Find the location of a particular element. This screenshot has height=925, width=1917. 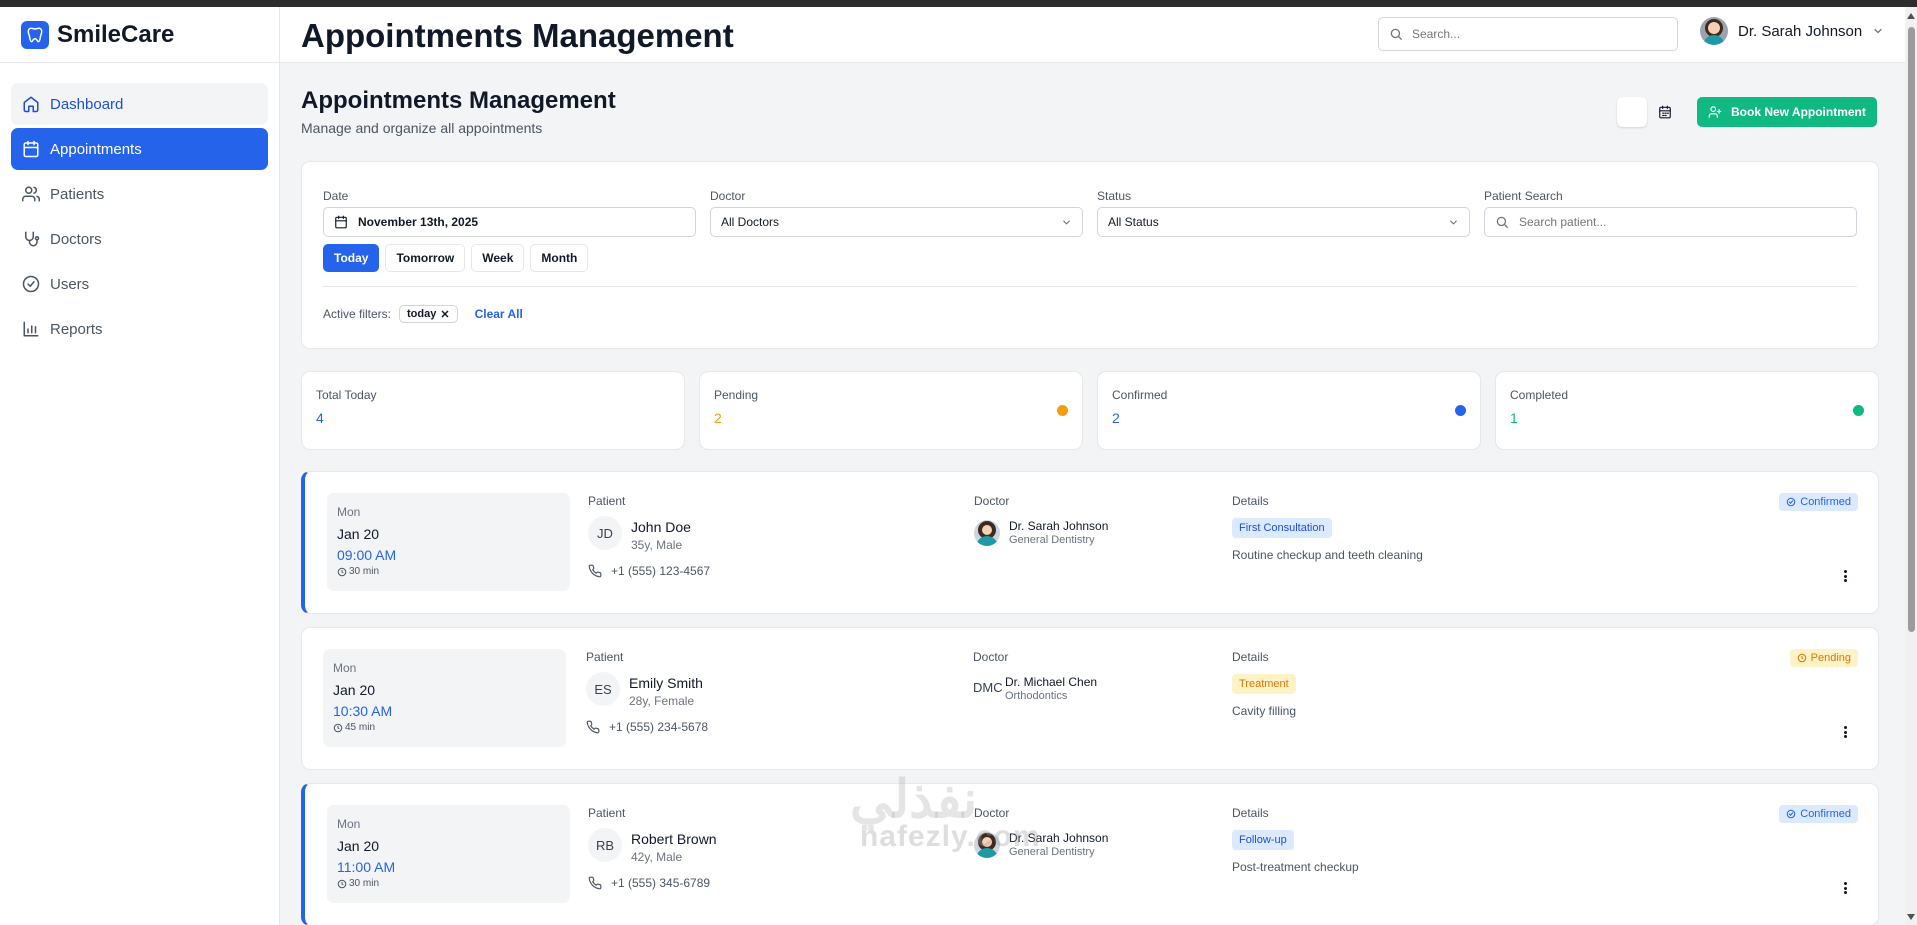

avatar is located at coordinates (1714, 31).